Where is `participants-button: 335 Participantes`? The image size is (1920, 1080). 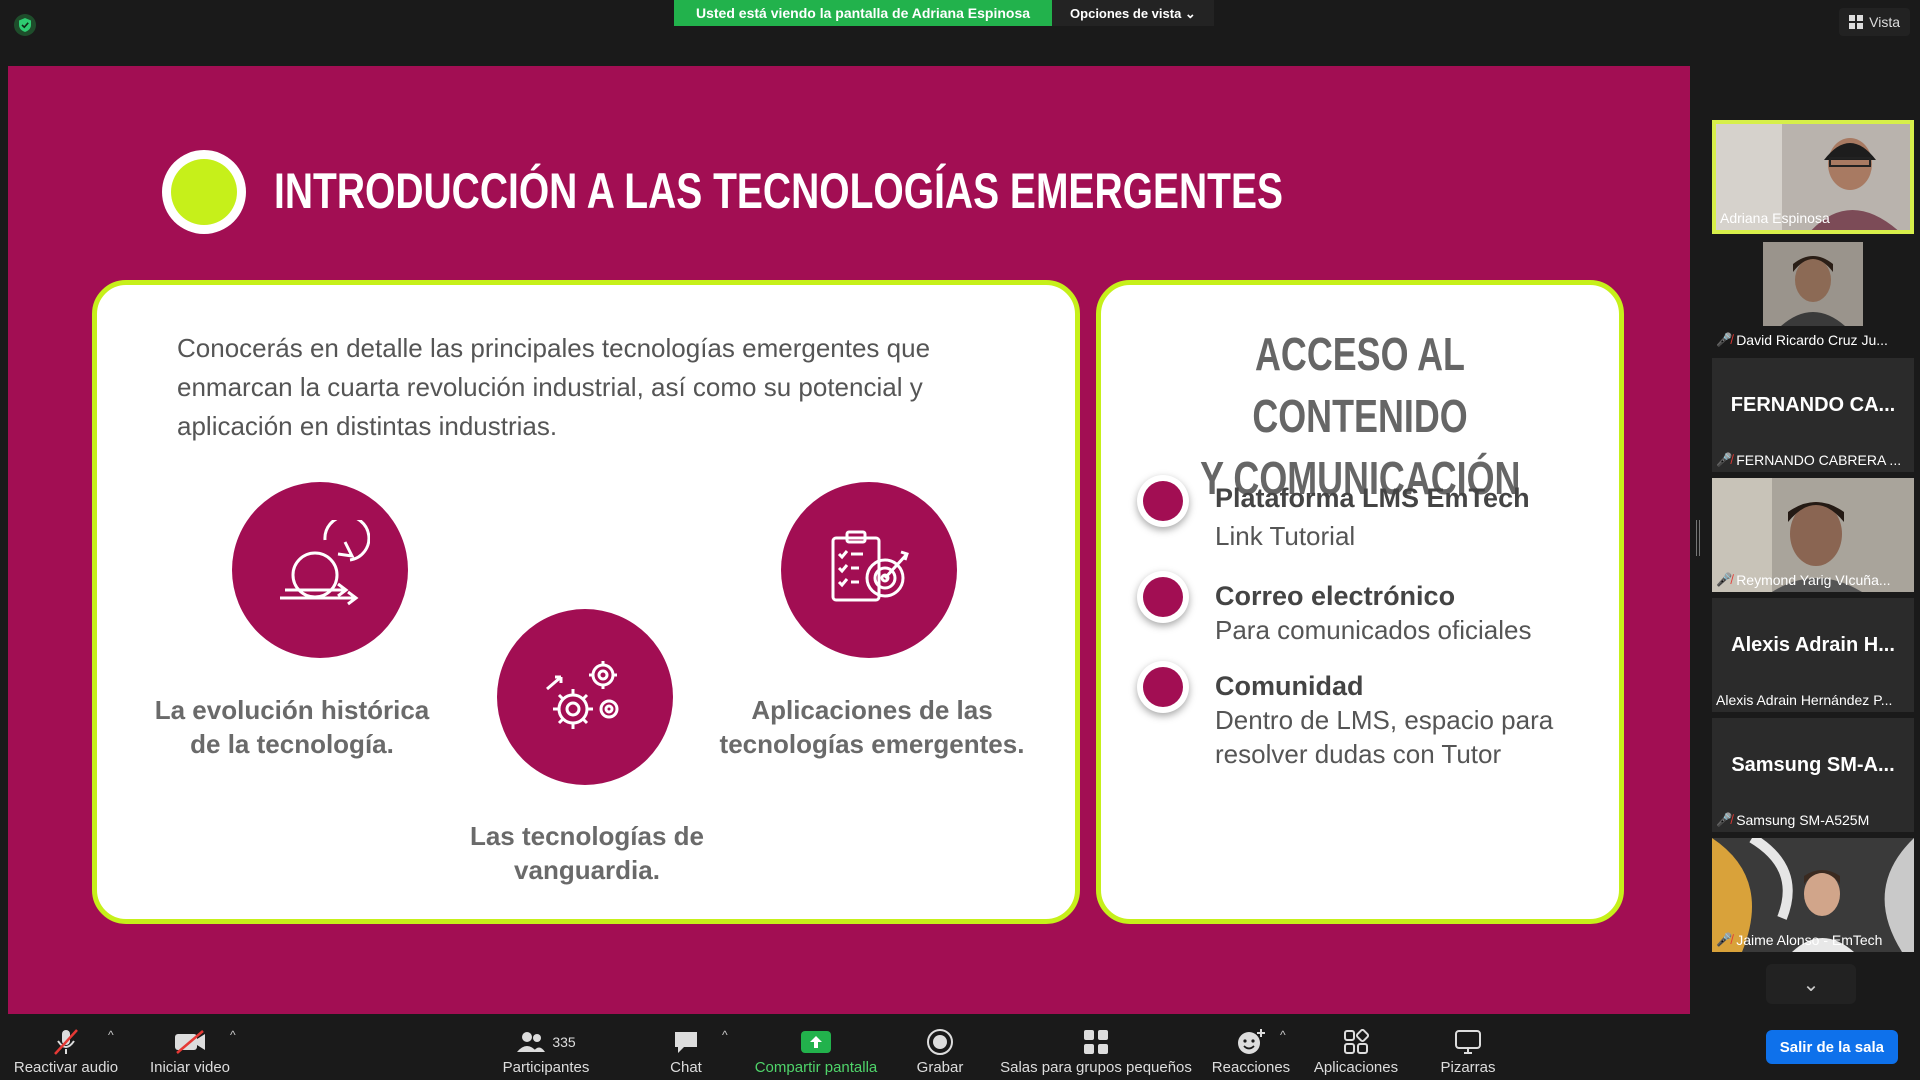
participants-button: 335 Participantes is located at coordinates (546, 1048).